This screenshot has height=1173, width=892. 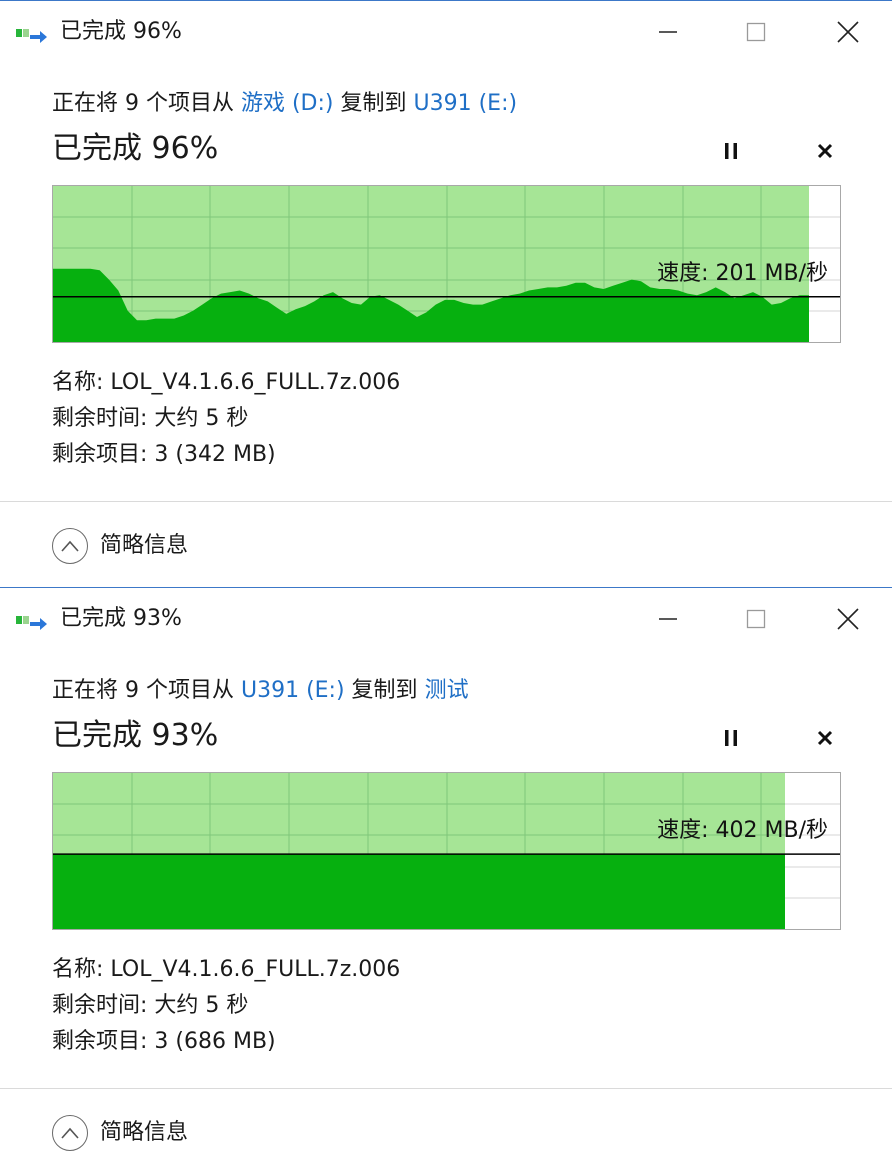 What do you see at coordinates (419, 891) in the screenshot?
I see `speed-history-area` at bounding box center [419, 891].